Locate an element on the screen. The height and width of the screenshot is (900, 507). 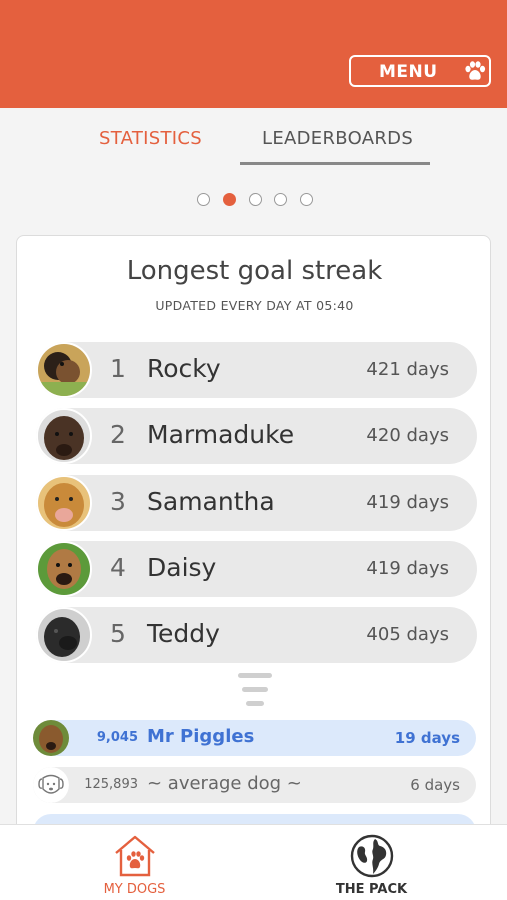
row-days: 420 days is located at coordinates (407, 435).